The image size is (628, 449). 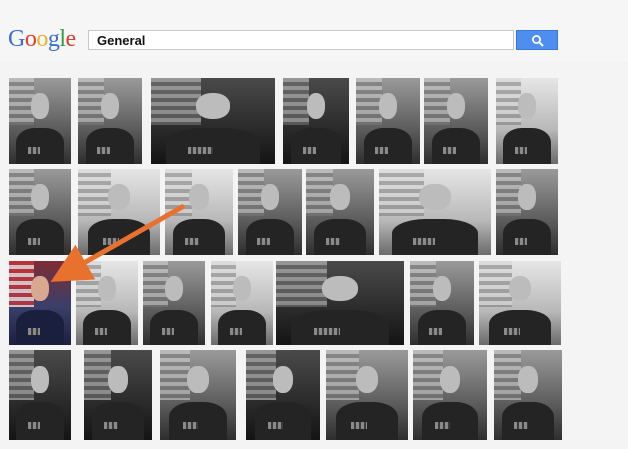 What do you see at coordinates (40, 303) in the screenshot?
I see `highlighted-image-result` at bounding box center [40, 303].